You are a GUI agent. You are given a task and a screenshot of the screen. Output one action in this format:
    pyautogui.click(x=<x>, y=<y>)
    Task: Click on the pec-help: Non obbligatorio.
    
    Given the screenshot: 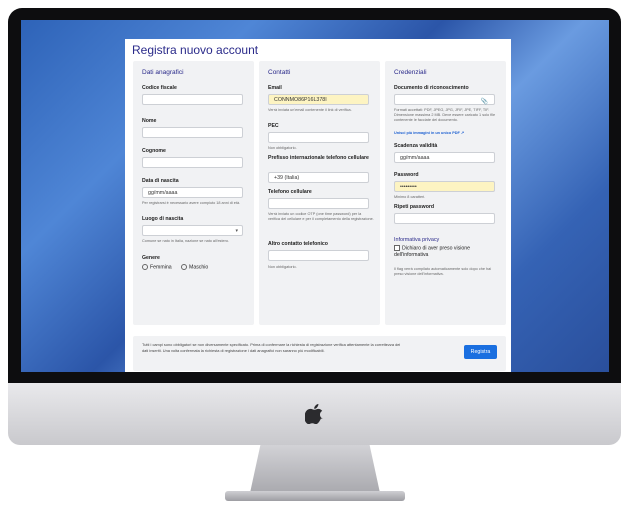 What is the action you would take?
    pyautogui.click(x=282, y=148)
    